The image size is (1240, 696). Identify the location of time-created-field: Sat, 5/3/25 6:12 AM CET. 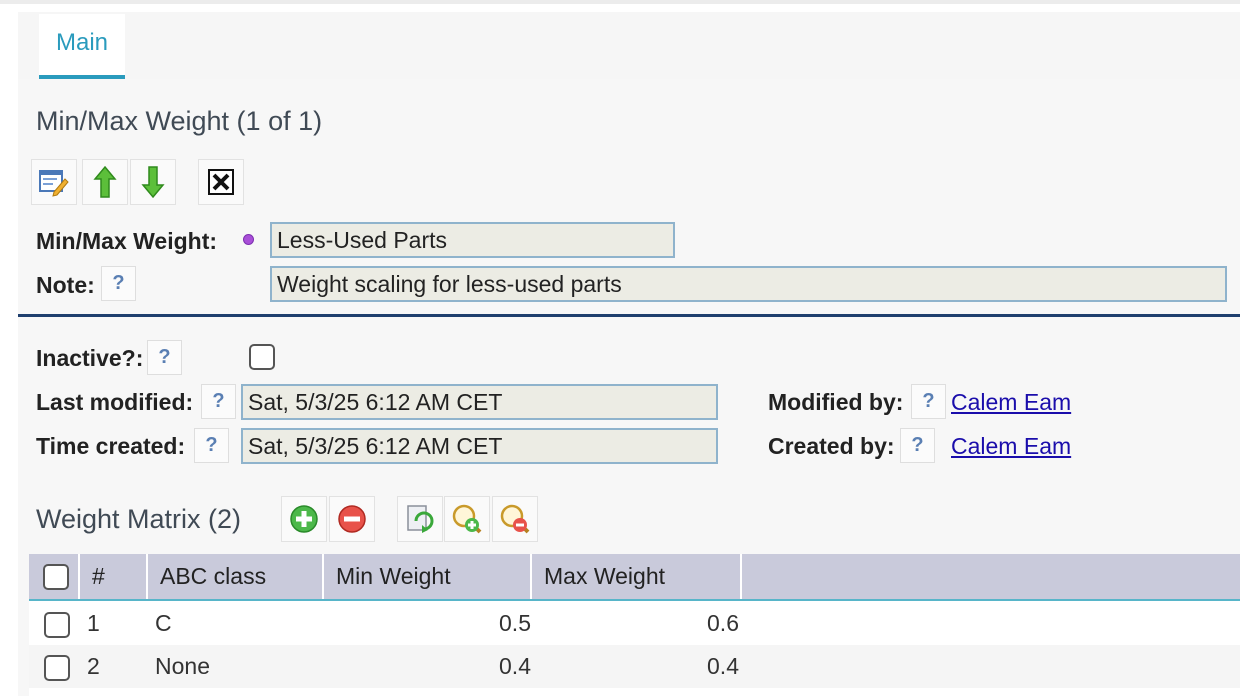
(479, 446).